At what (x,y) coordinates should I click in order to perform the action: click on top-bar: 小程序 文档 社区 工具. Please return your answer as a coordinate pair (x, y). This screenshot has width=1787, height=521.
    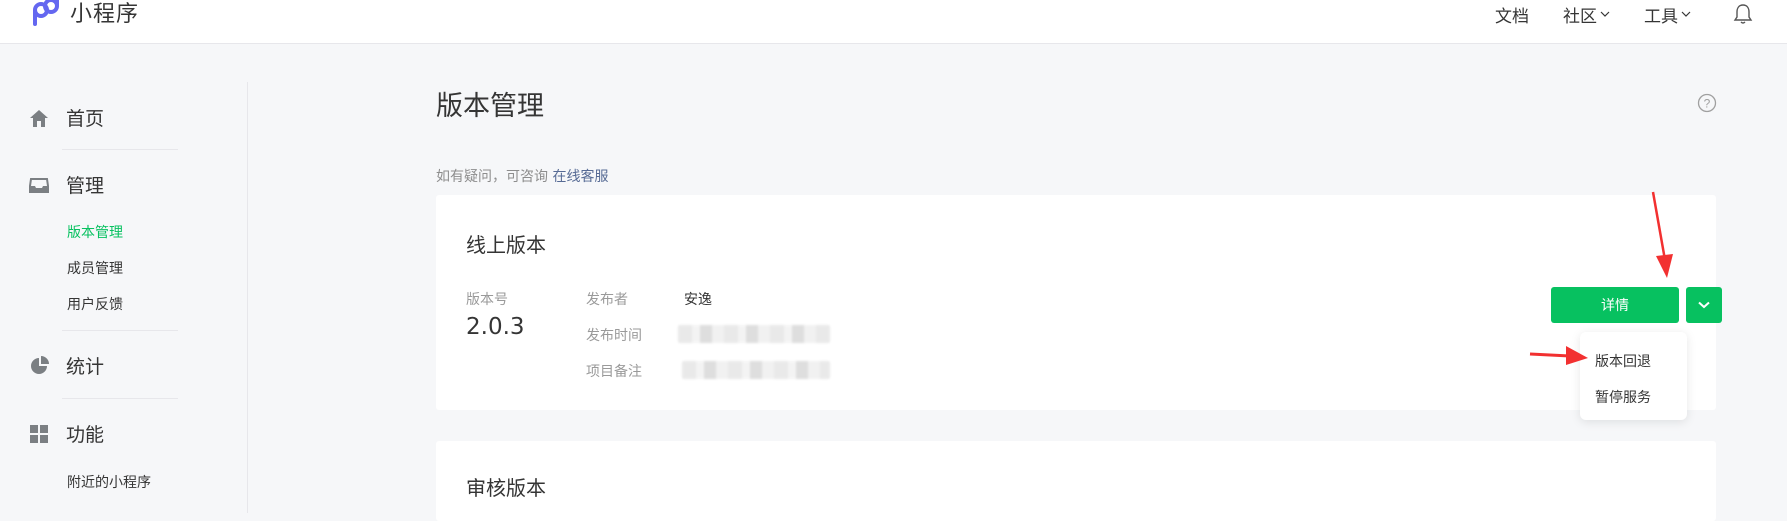
    Looking at the image, I should click on (893, 22).